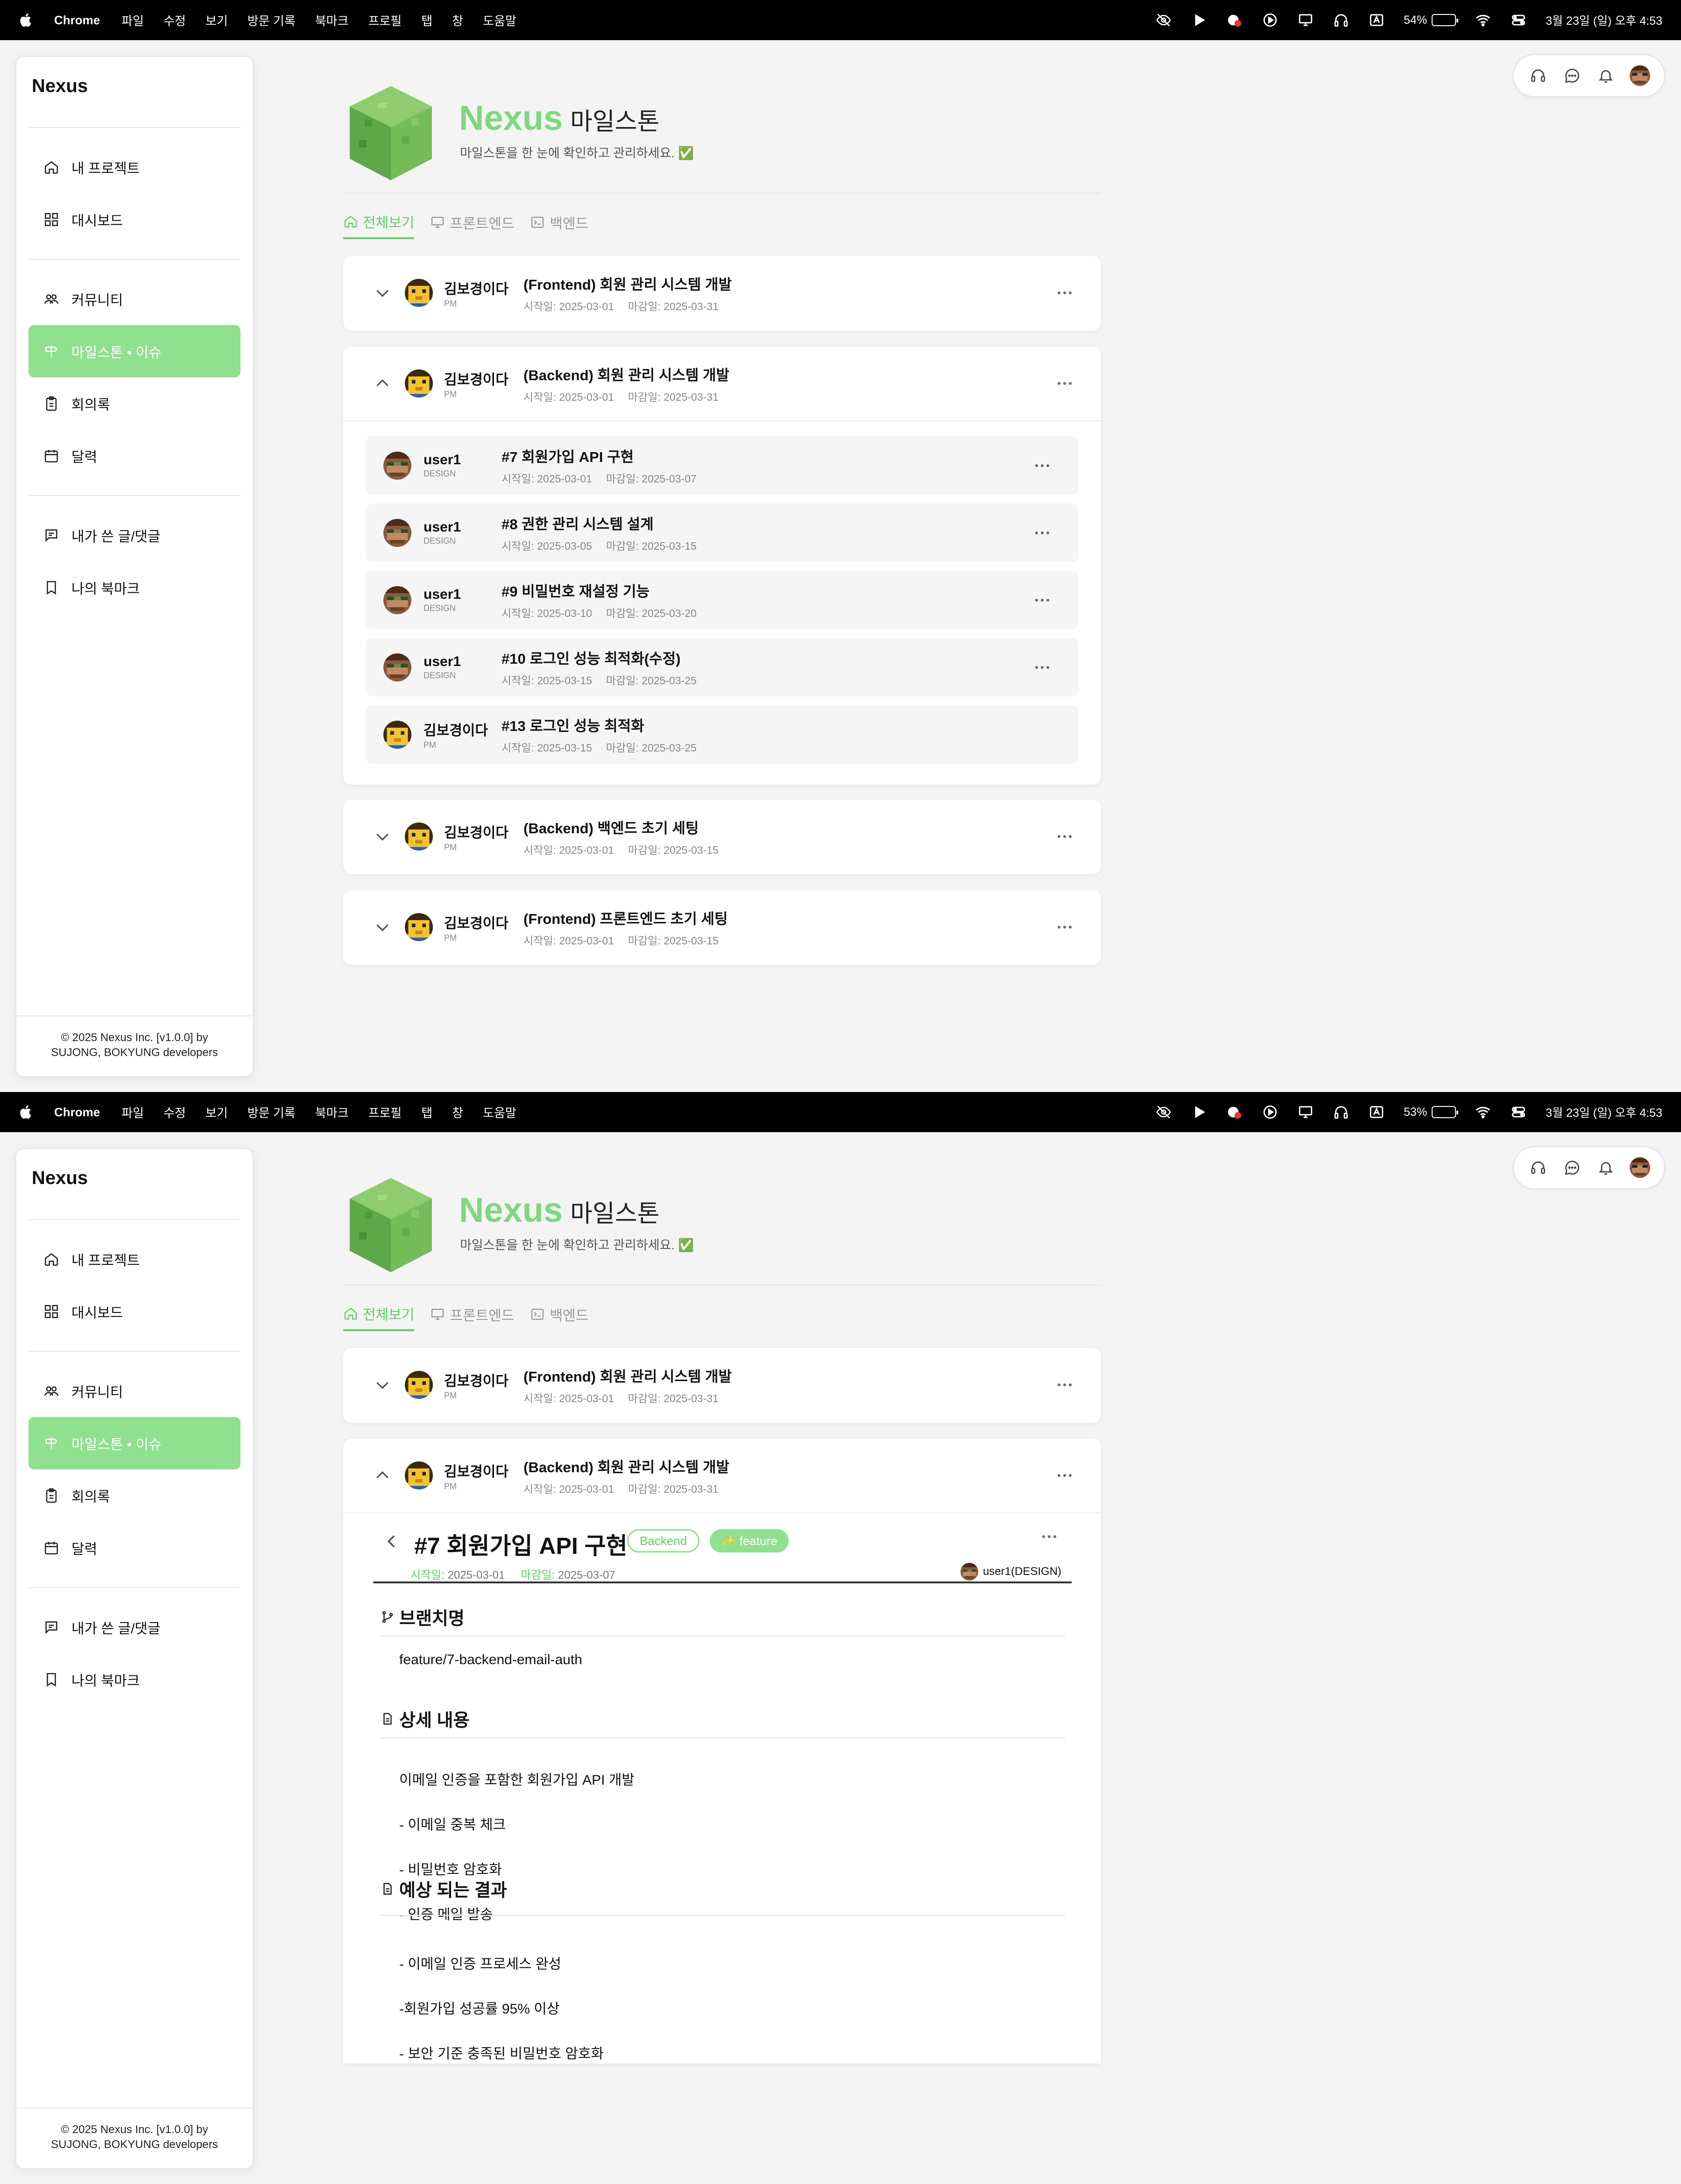  Describe the element at coordinates (134, 92) in the screenshot. I see `sidebar-logo: Nexus` at that location.